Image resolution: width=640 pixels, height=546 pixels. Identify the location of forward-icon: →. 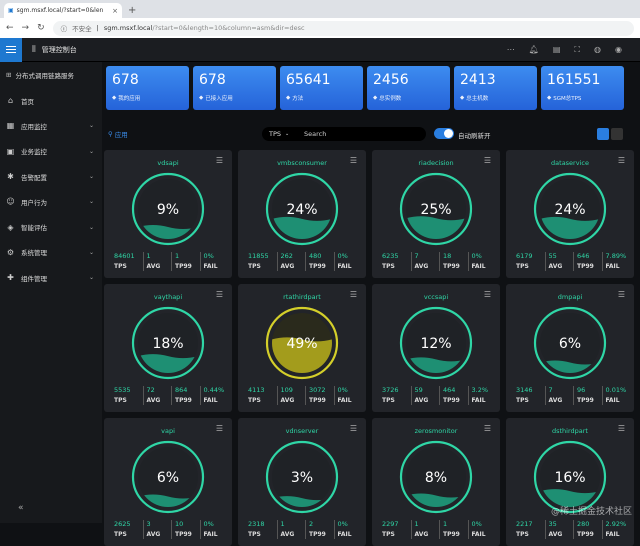
(26, 28).